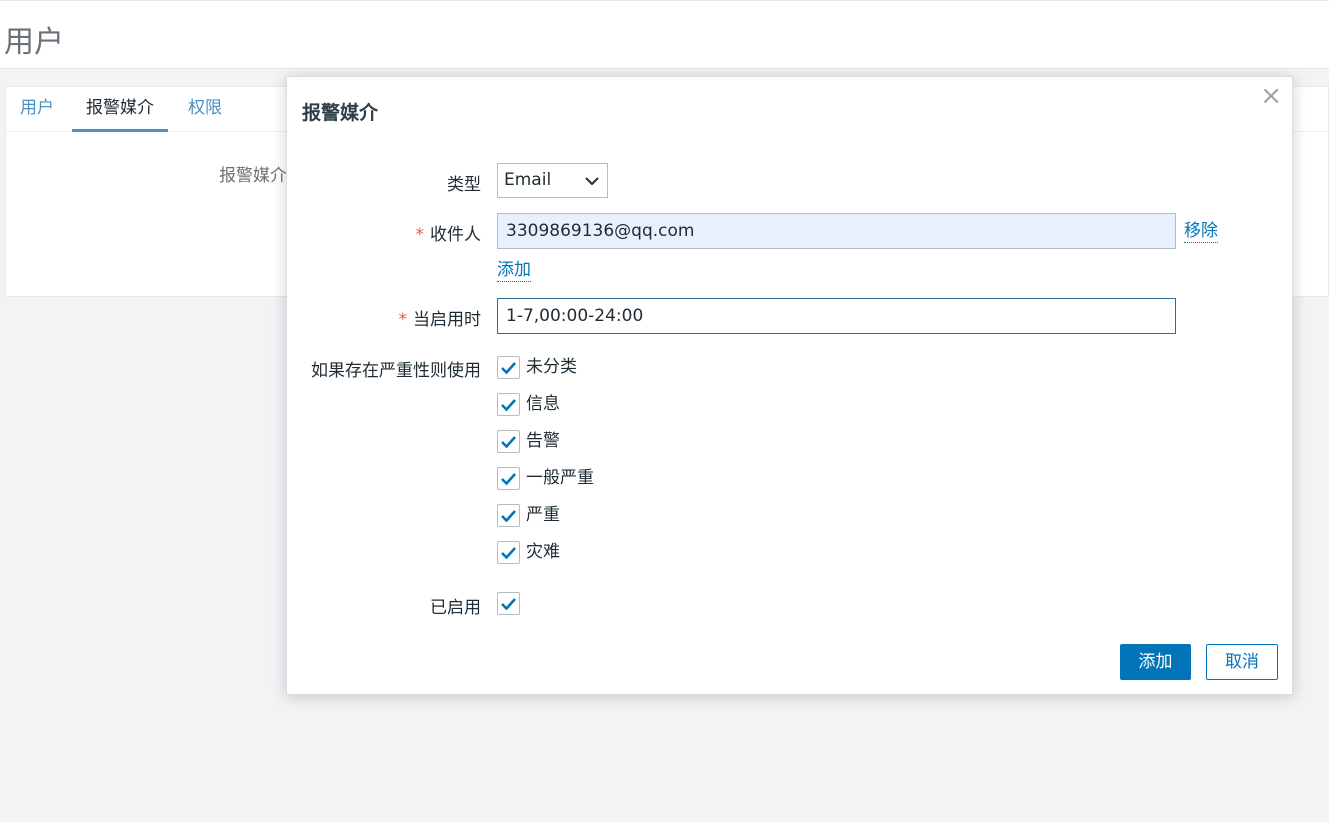  Describe the element at coordinates (34, 42) in the screenshot. I see `page-title: 用户` at that location.